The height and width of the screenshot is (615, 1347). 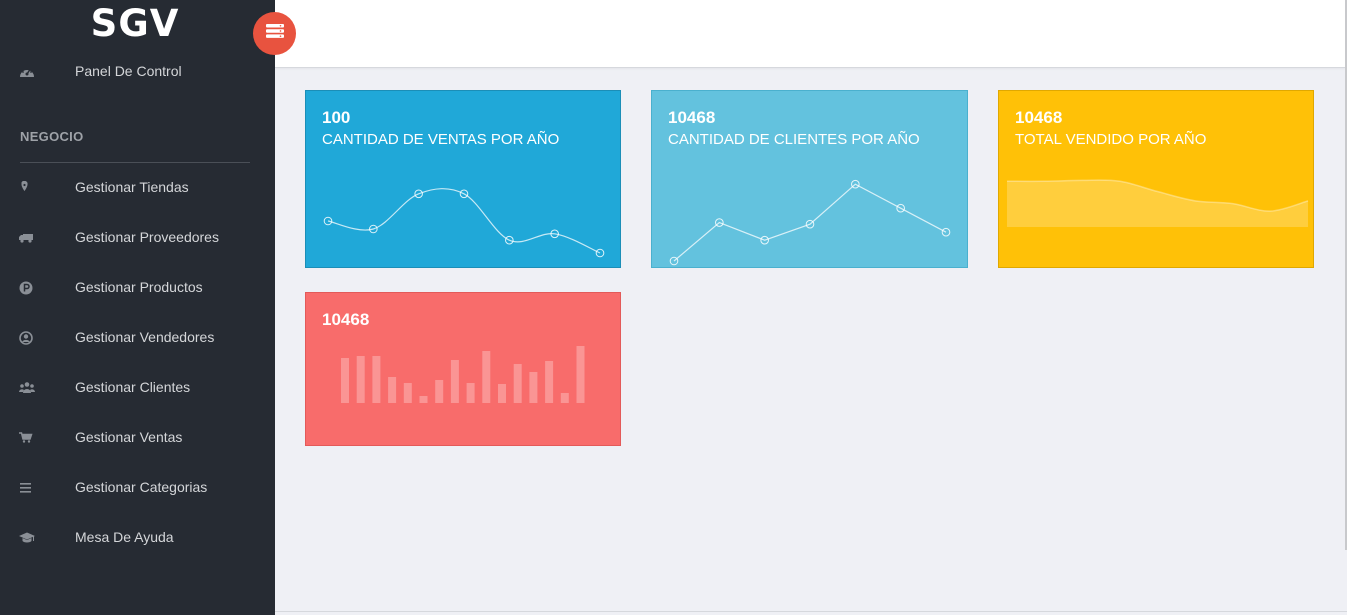 I want to click on stat-card-total-vendido: 10468 TOTAL VENDIDO POR AÑO, so click(x=1156, y=179).